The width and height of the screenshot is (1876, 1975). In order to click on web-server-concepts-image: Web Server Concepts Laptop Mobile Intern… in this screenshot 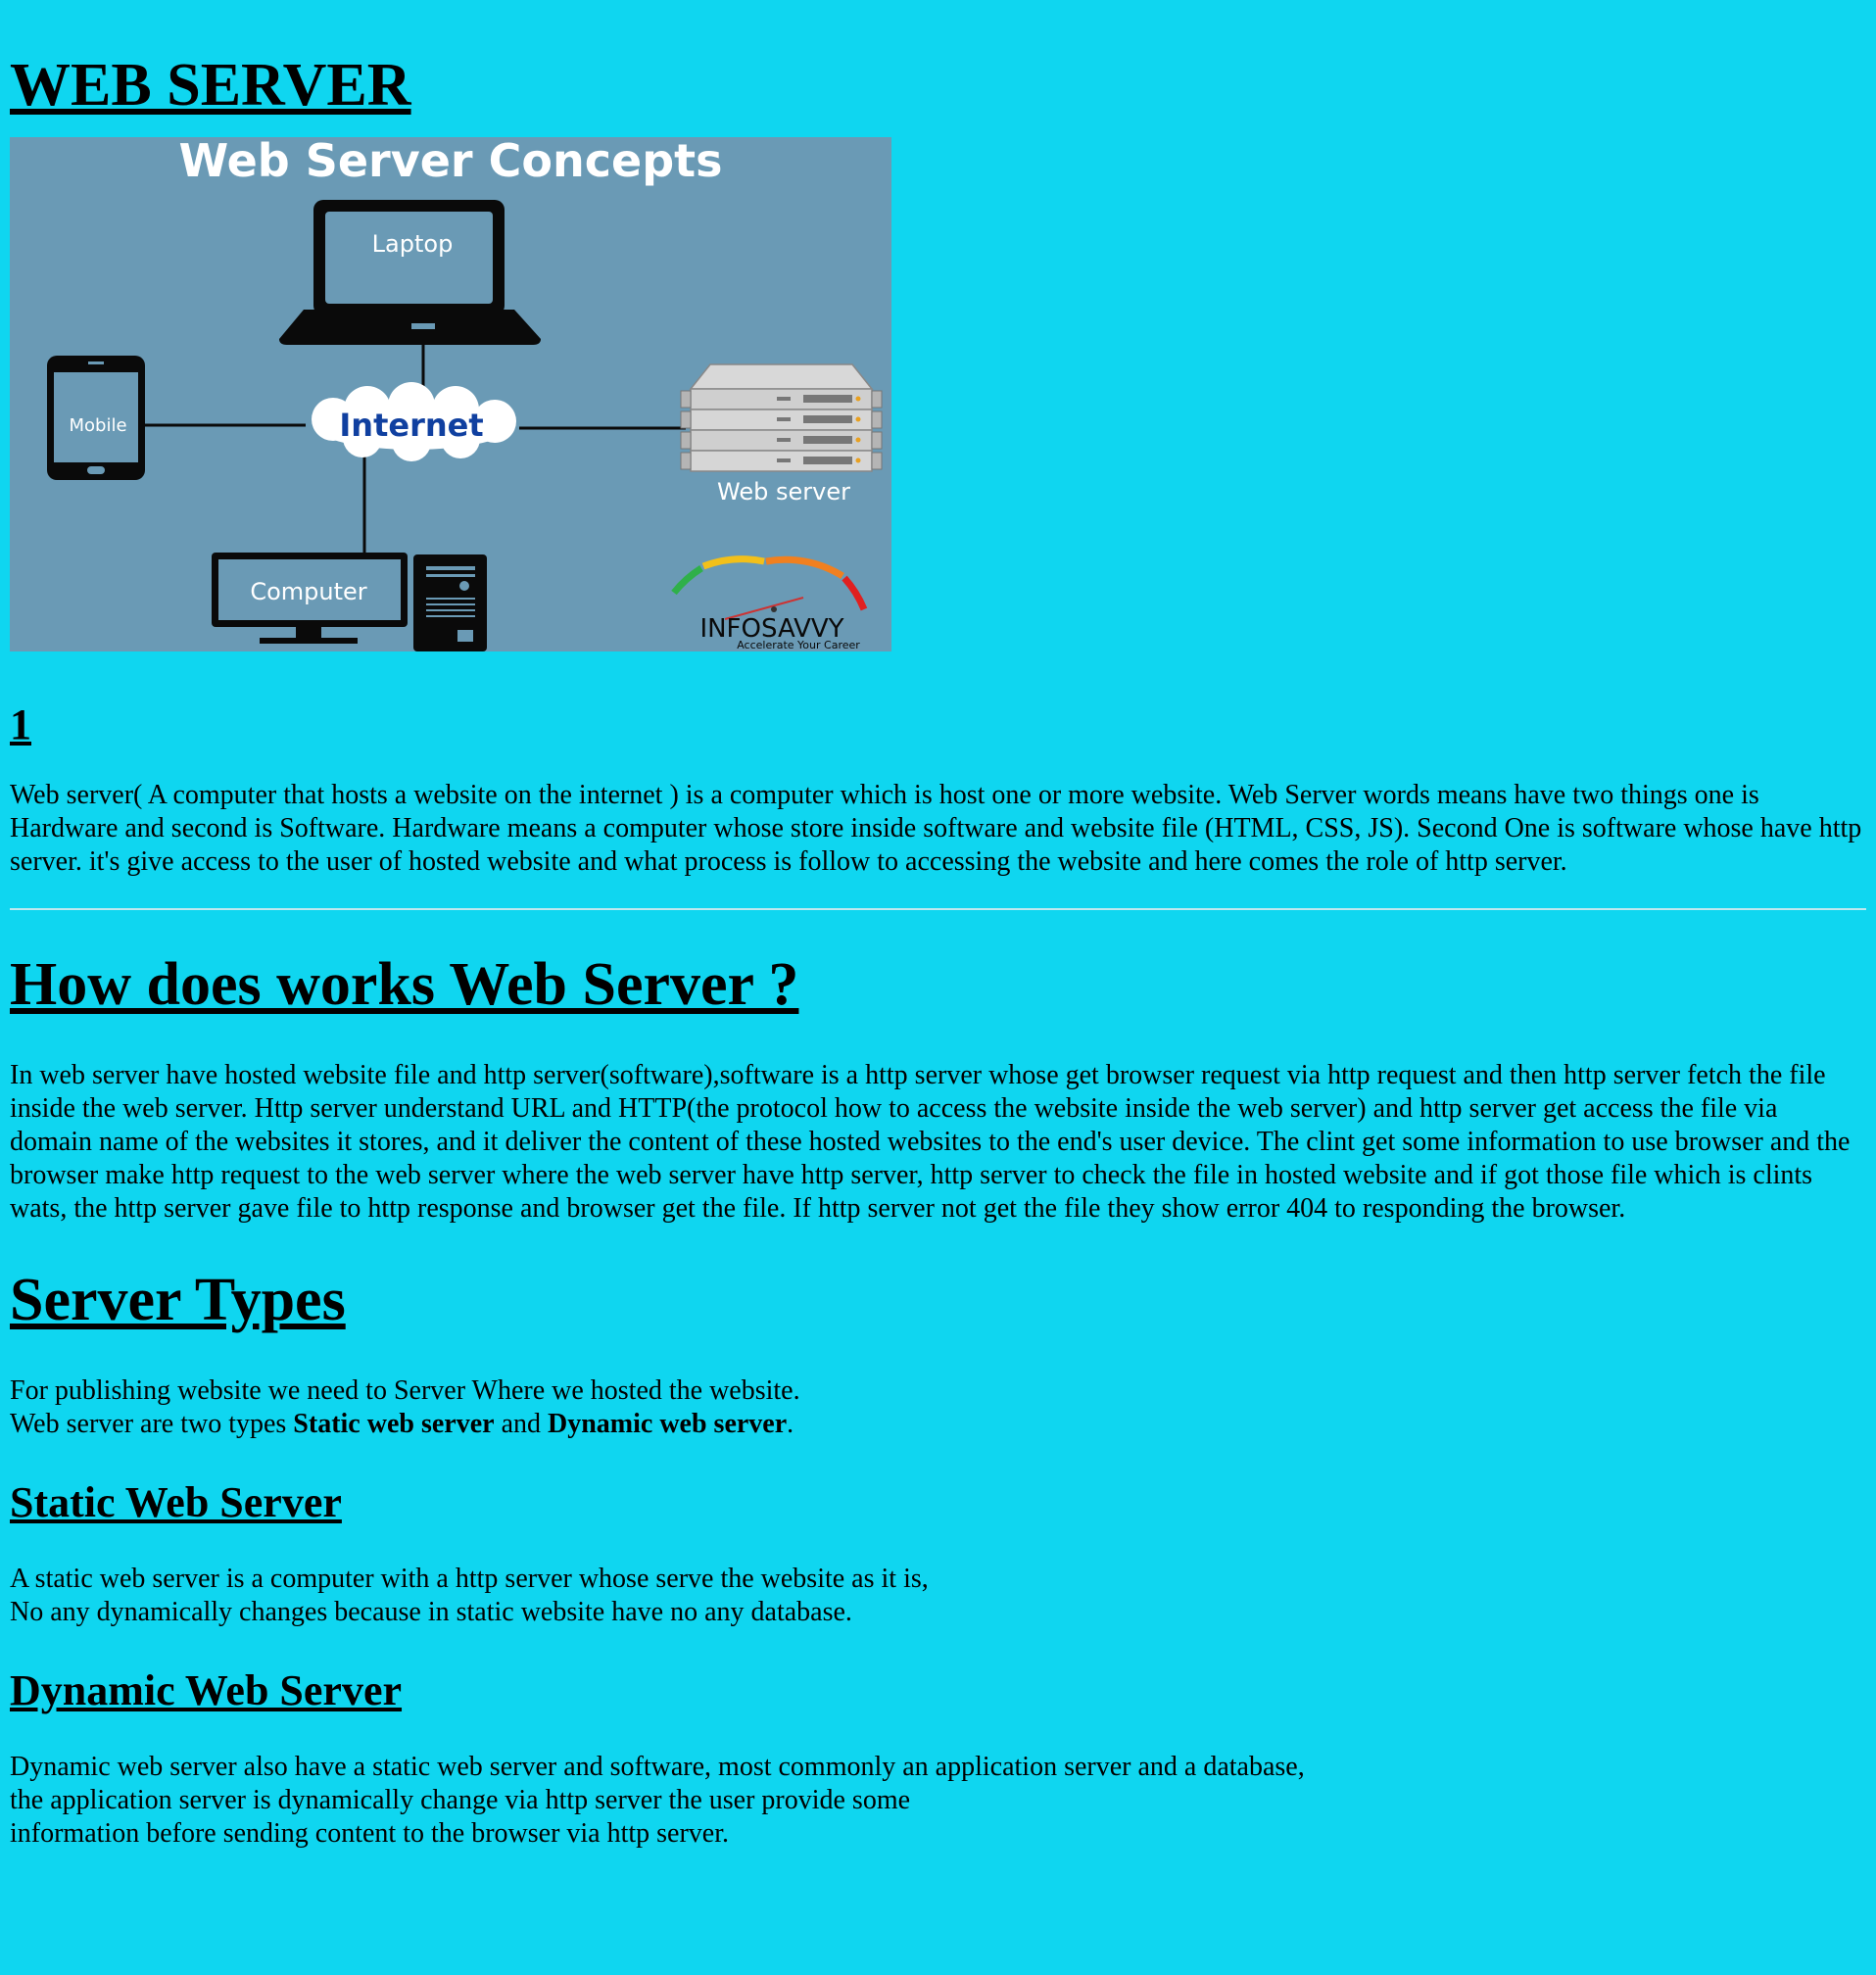, I will do `click(451, 394)`.